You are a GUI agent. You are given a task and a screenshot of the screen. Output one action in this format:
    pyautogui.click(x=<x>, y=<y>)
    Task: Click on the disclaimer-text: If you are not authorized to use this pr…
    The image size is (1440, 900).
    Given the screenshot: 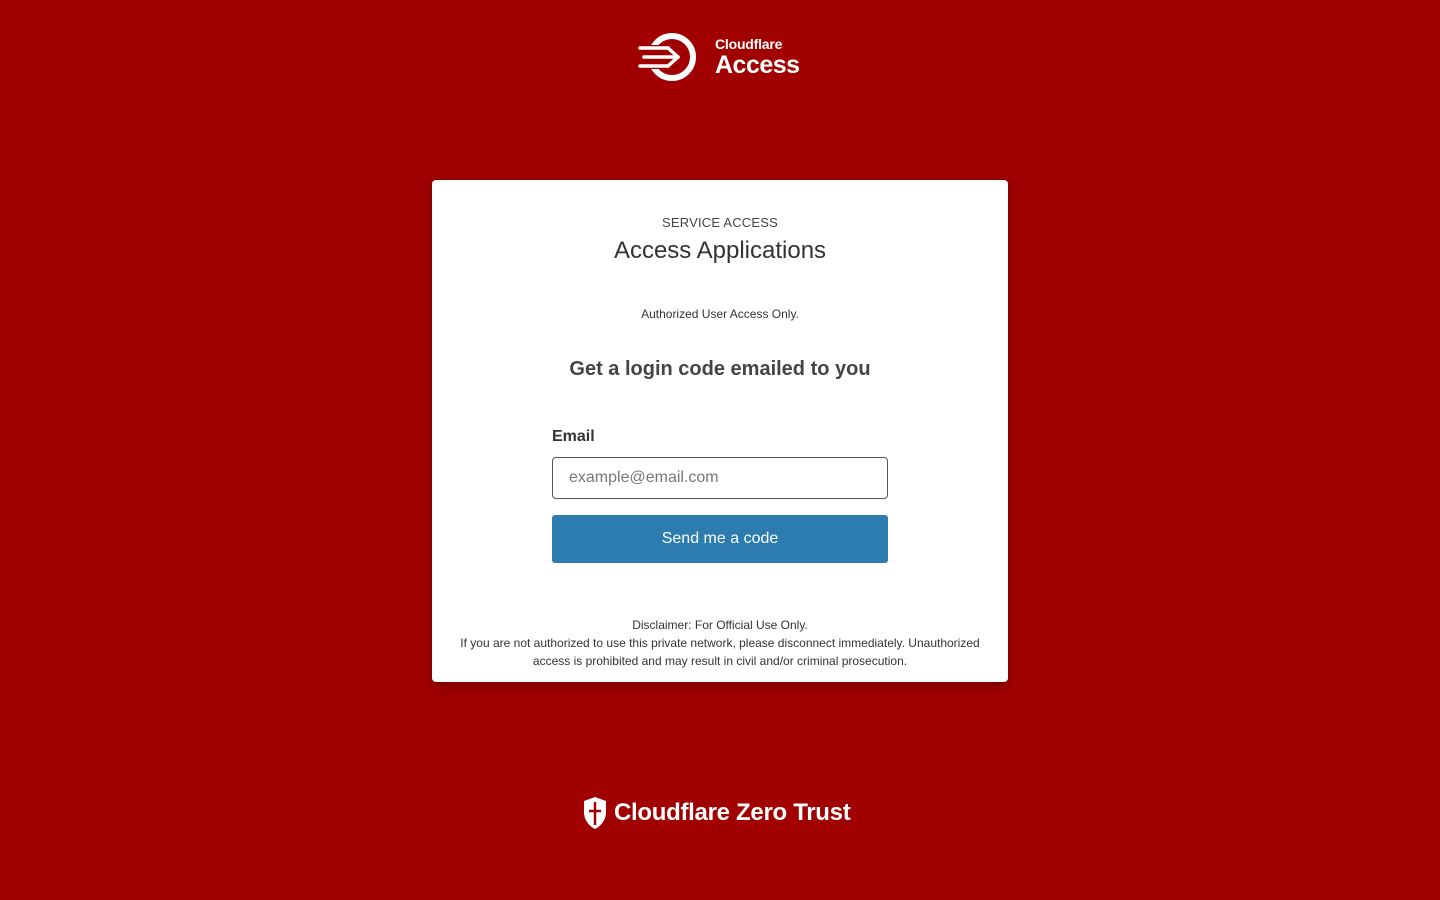 What is the action you would take?
    pyautogui.click(x=720, y=652)
    